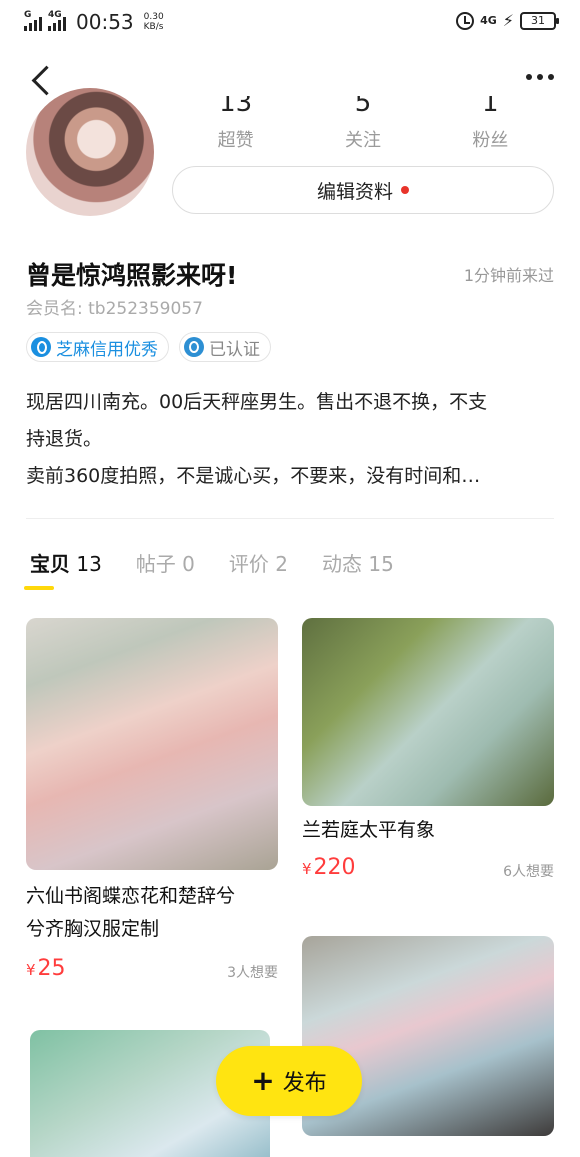 The image size is (580, 1157). I want to click on profile-nickname: 曾是惊鸿照影来呀!, so click(132, 275).